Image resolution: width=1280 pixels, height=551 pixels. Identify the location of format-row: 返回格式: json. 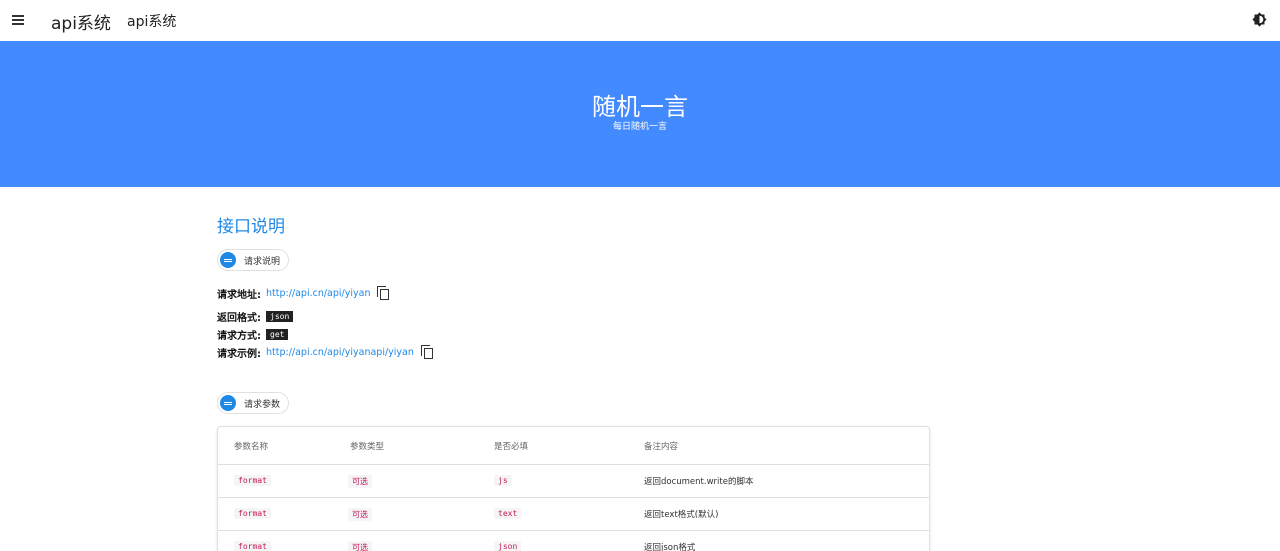
(255, 316).